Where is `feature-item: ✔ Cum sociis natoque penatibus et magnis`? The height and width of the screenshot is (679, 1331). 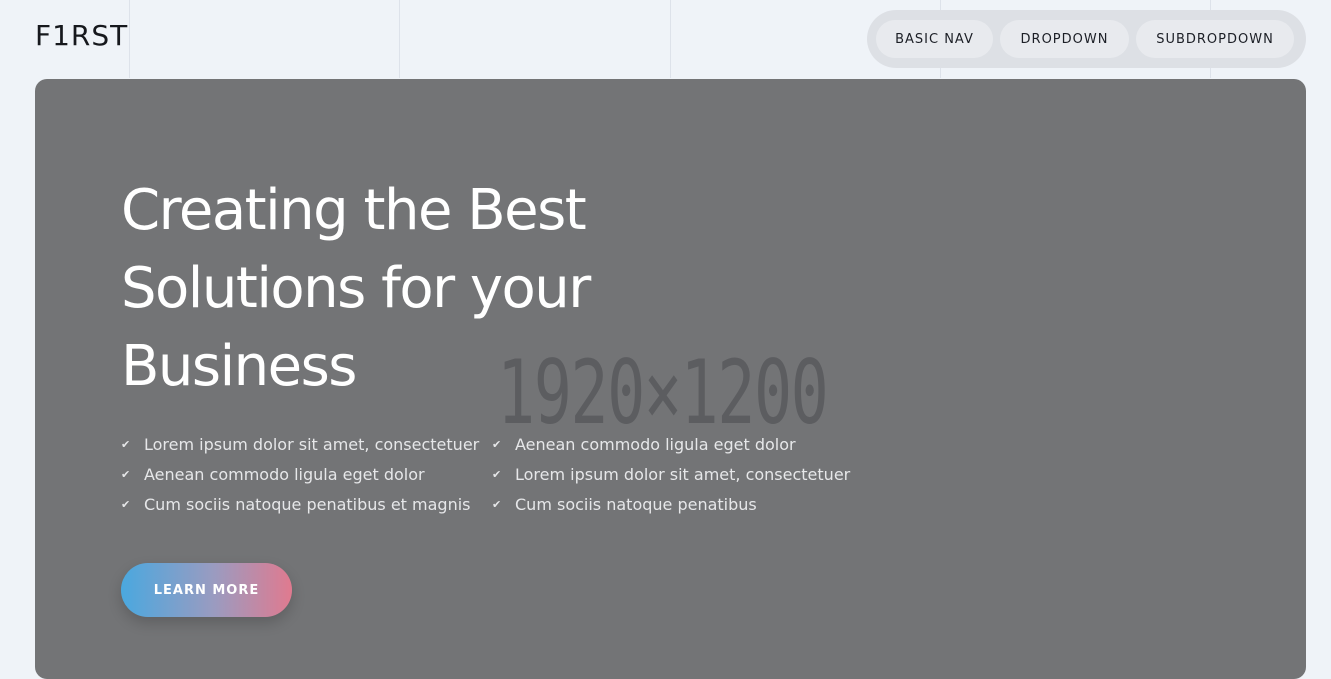
feature-item: ✔ Cum sociis natoque penatibus et magnis is located at coordinates (306, 504).